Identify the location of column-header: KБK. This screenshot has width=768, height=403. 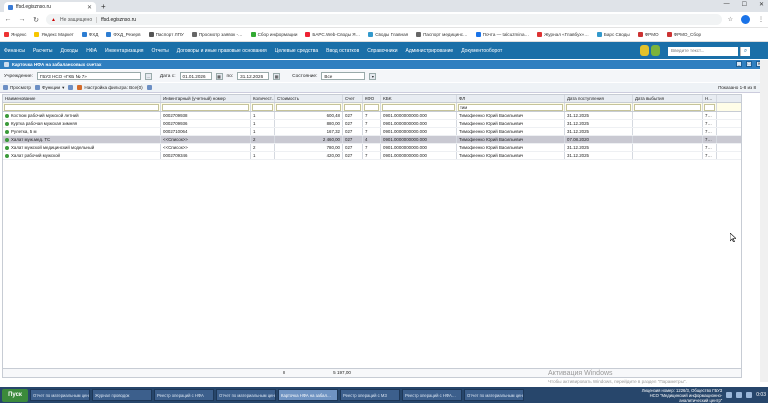
(419, 98).